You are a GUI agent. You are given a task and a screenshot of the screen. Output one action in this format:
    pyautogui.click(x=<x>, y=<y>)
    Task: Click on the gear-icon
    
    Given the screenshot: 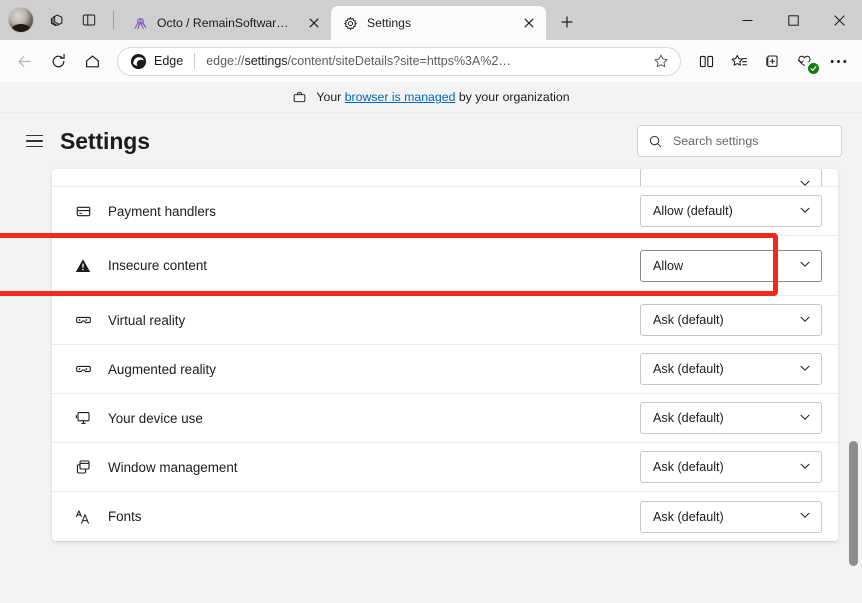 What is the action you would take?
    pyautogui.click(x=350, y=23)
    